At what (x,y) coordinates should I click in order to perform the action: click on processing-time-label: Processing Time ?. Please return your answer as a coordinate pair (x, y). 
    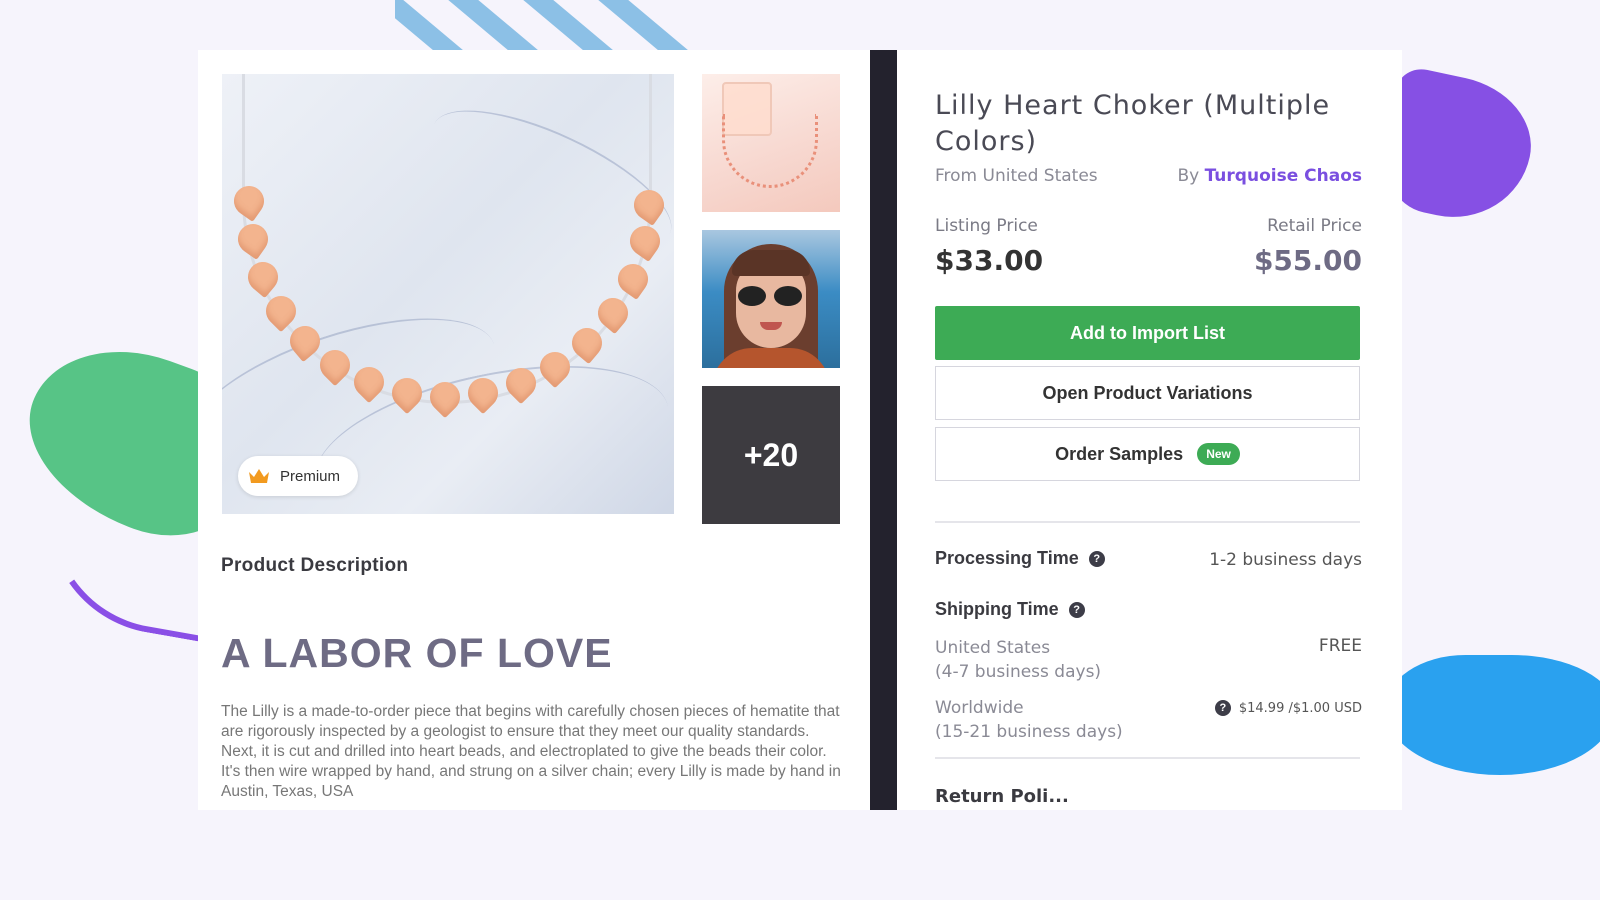
    Looking at the image, I should click on (1020, 558).